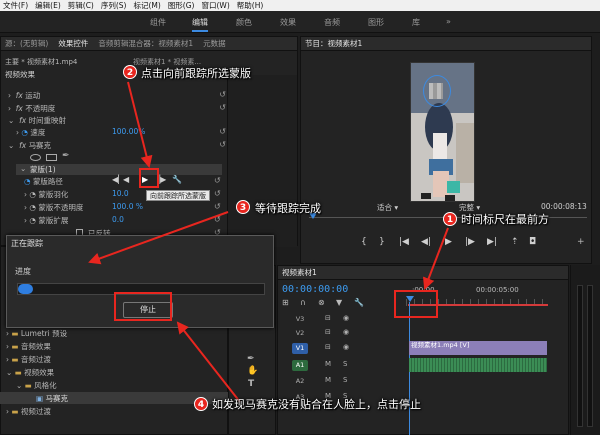 This screenshot has height=435, width=600. What do you see at coordinates (196, 73) in the screenshot?
I see `annotation-text-2: 点击向前跟踪所选蒙版` at bounding box center [196, 73].